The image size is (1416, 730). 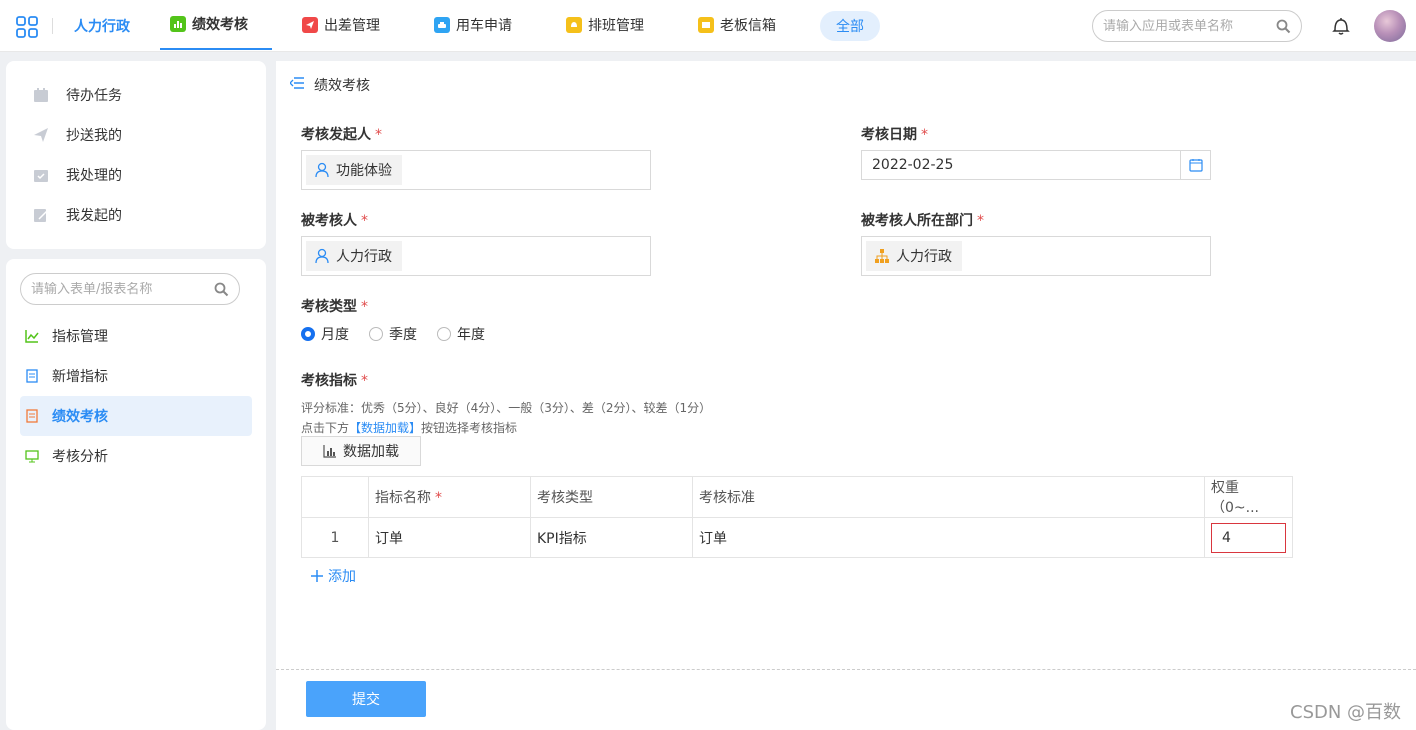 What do you see at coordinates (94, 136) in the screenshot?
I see `sidebar-item-label: 抄送我的` at bounding box center [94, 136].